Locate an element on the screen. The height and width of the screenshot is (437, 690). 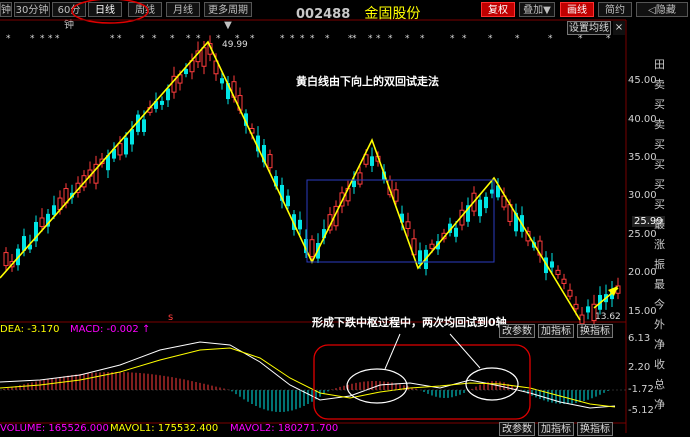
signal-markers: * * * * * * * * * * * * * * * * * * * * * * * * * * * * * * * * * * is located at coordinates (308, 39).